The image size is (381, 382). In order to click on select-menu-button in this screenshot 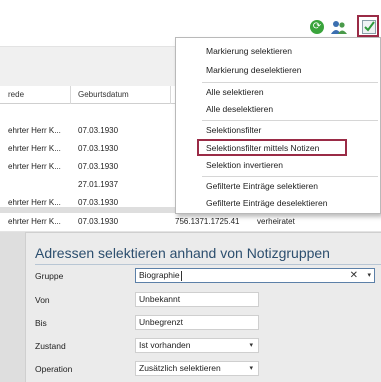, I will do `click(368, 26)`.